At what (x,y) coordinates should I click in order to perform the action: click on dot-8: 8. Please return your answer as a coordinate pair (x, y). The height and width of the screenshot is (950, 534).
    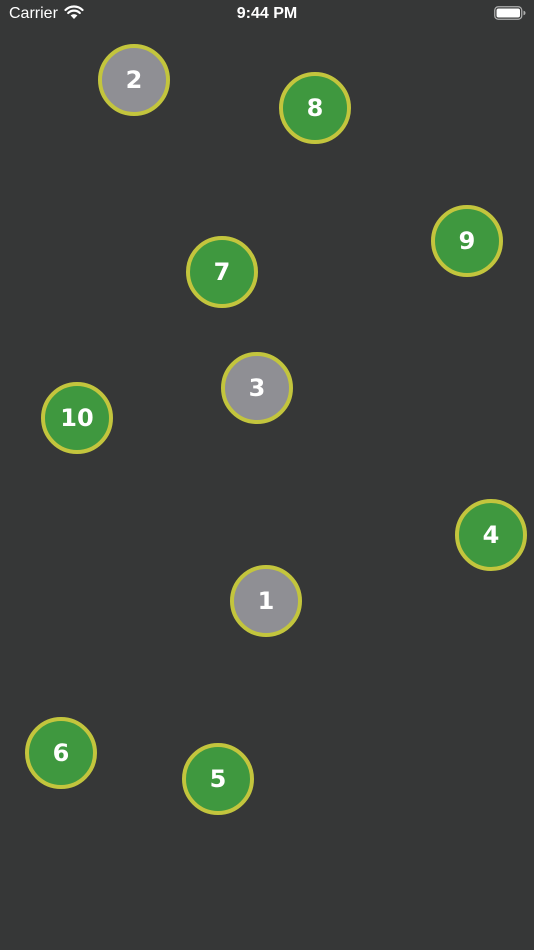
    Looking at the image, I should click on (315, 108).